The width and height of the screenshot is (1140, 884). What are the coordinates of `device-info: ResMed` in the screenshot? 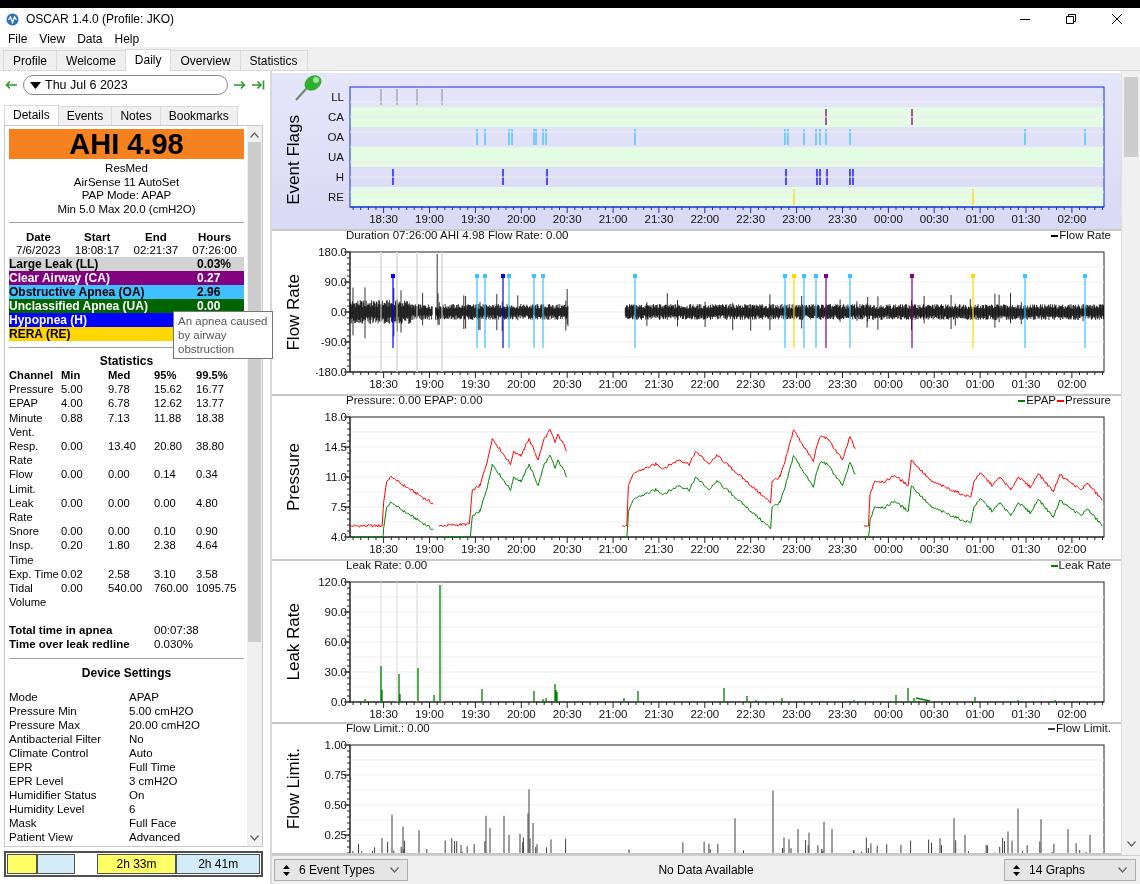 It's located at (126, 169).